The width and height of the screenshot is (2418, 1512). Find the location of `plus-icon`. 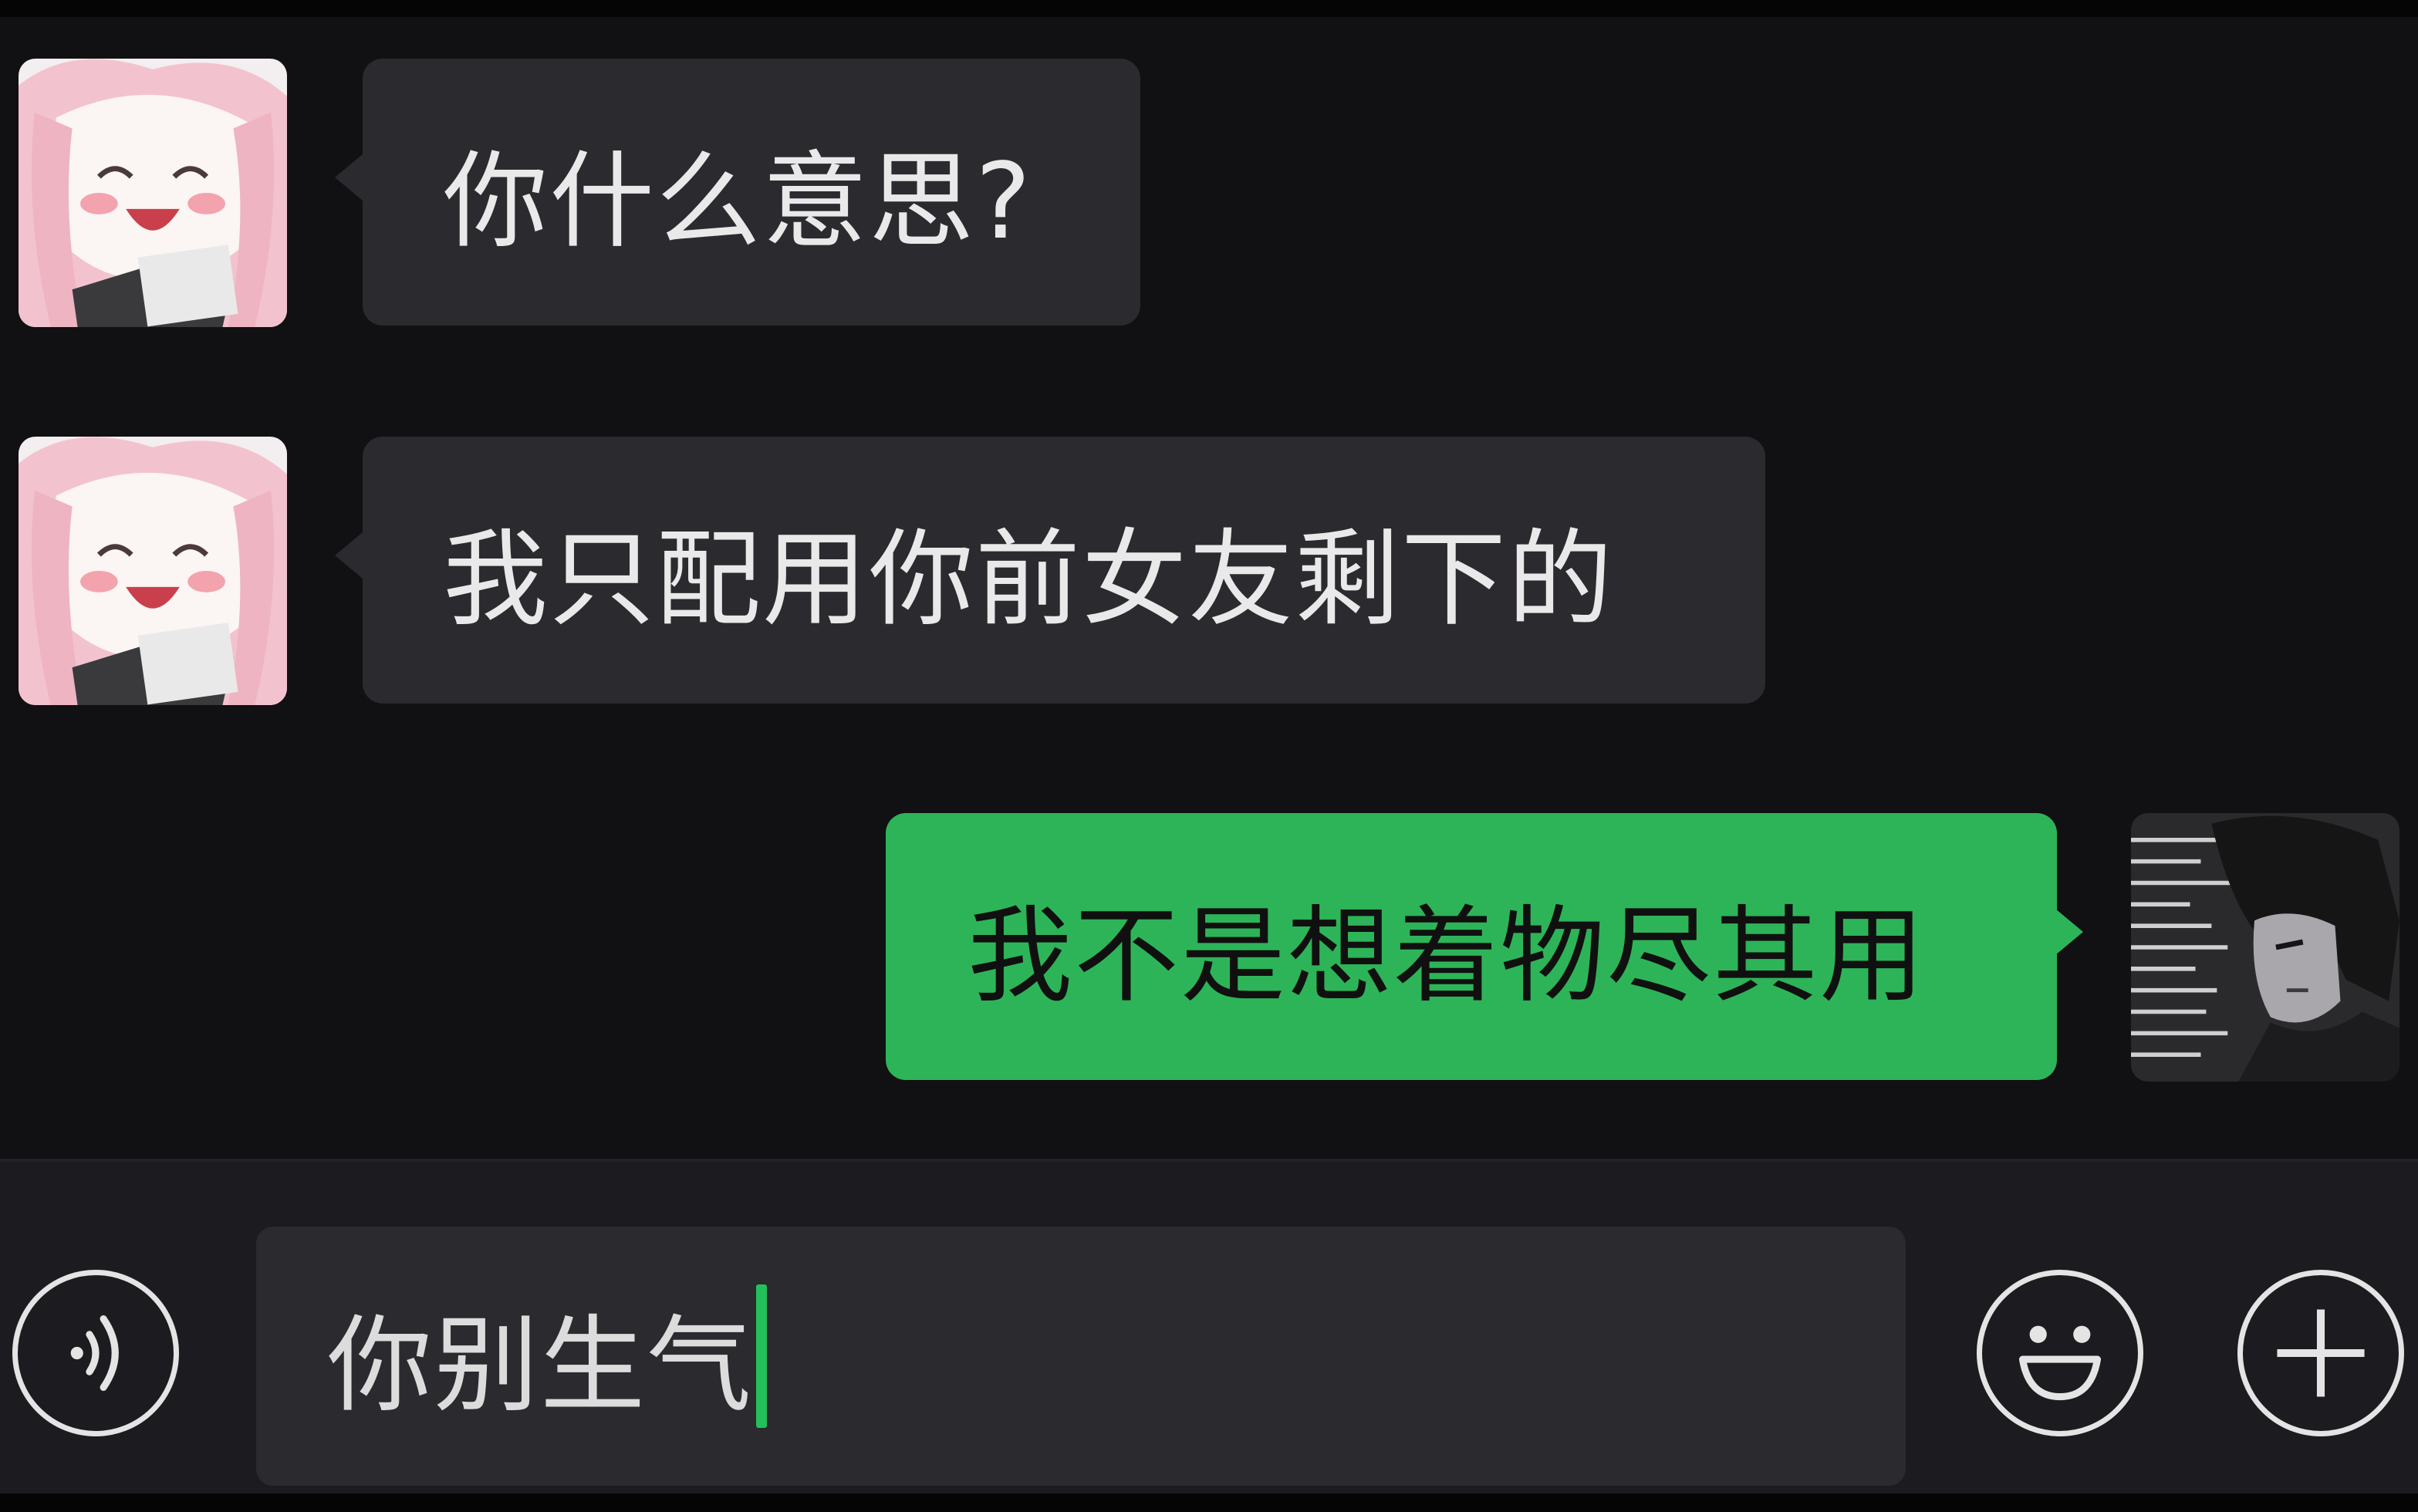

plus-icon is located at coordinates (2321, 1353).